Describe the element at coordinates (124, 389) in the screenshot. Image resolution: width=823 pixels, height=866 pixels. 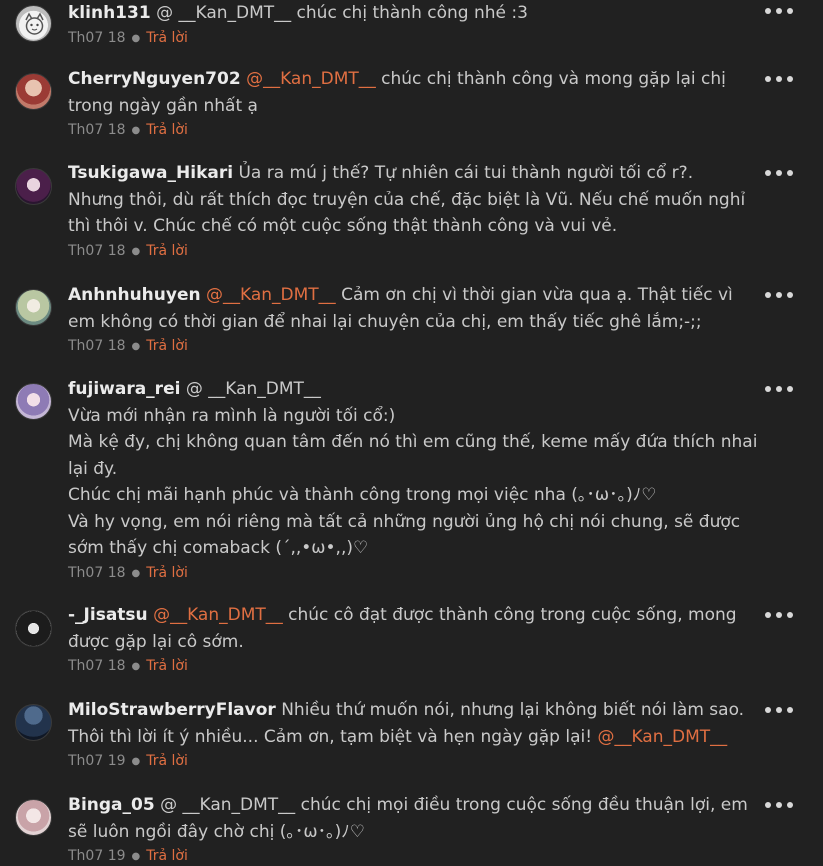
I see `username: fujiwara_rei` at that location.